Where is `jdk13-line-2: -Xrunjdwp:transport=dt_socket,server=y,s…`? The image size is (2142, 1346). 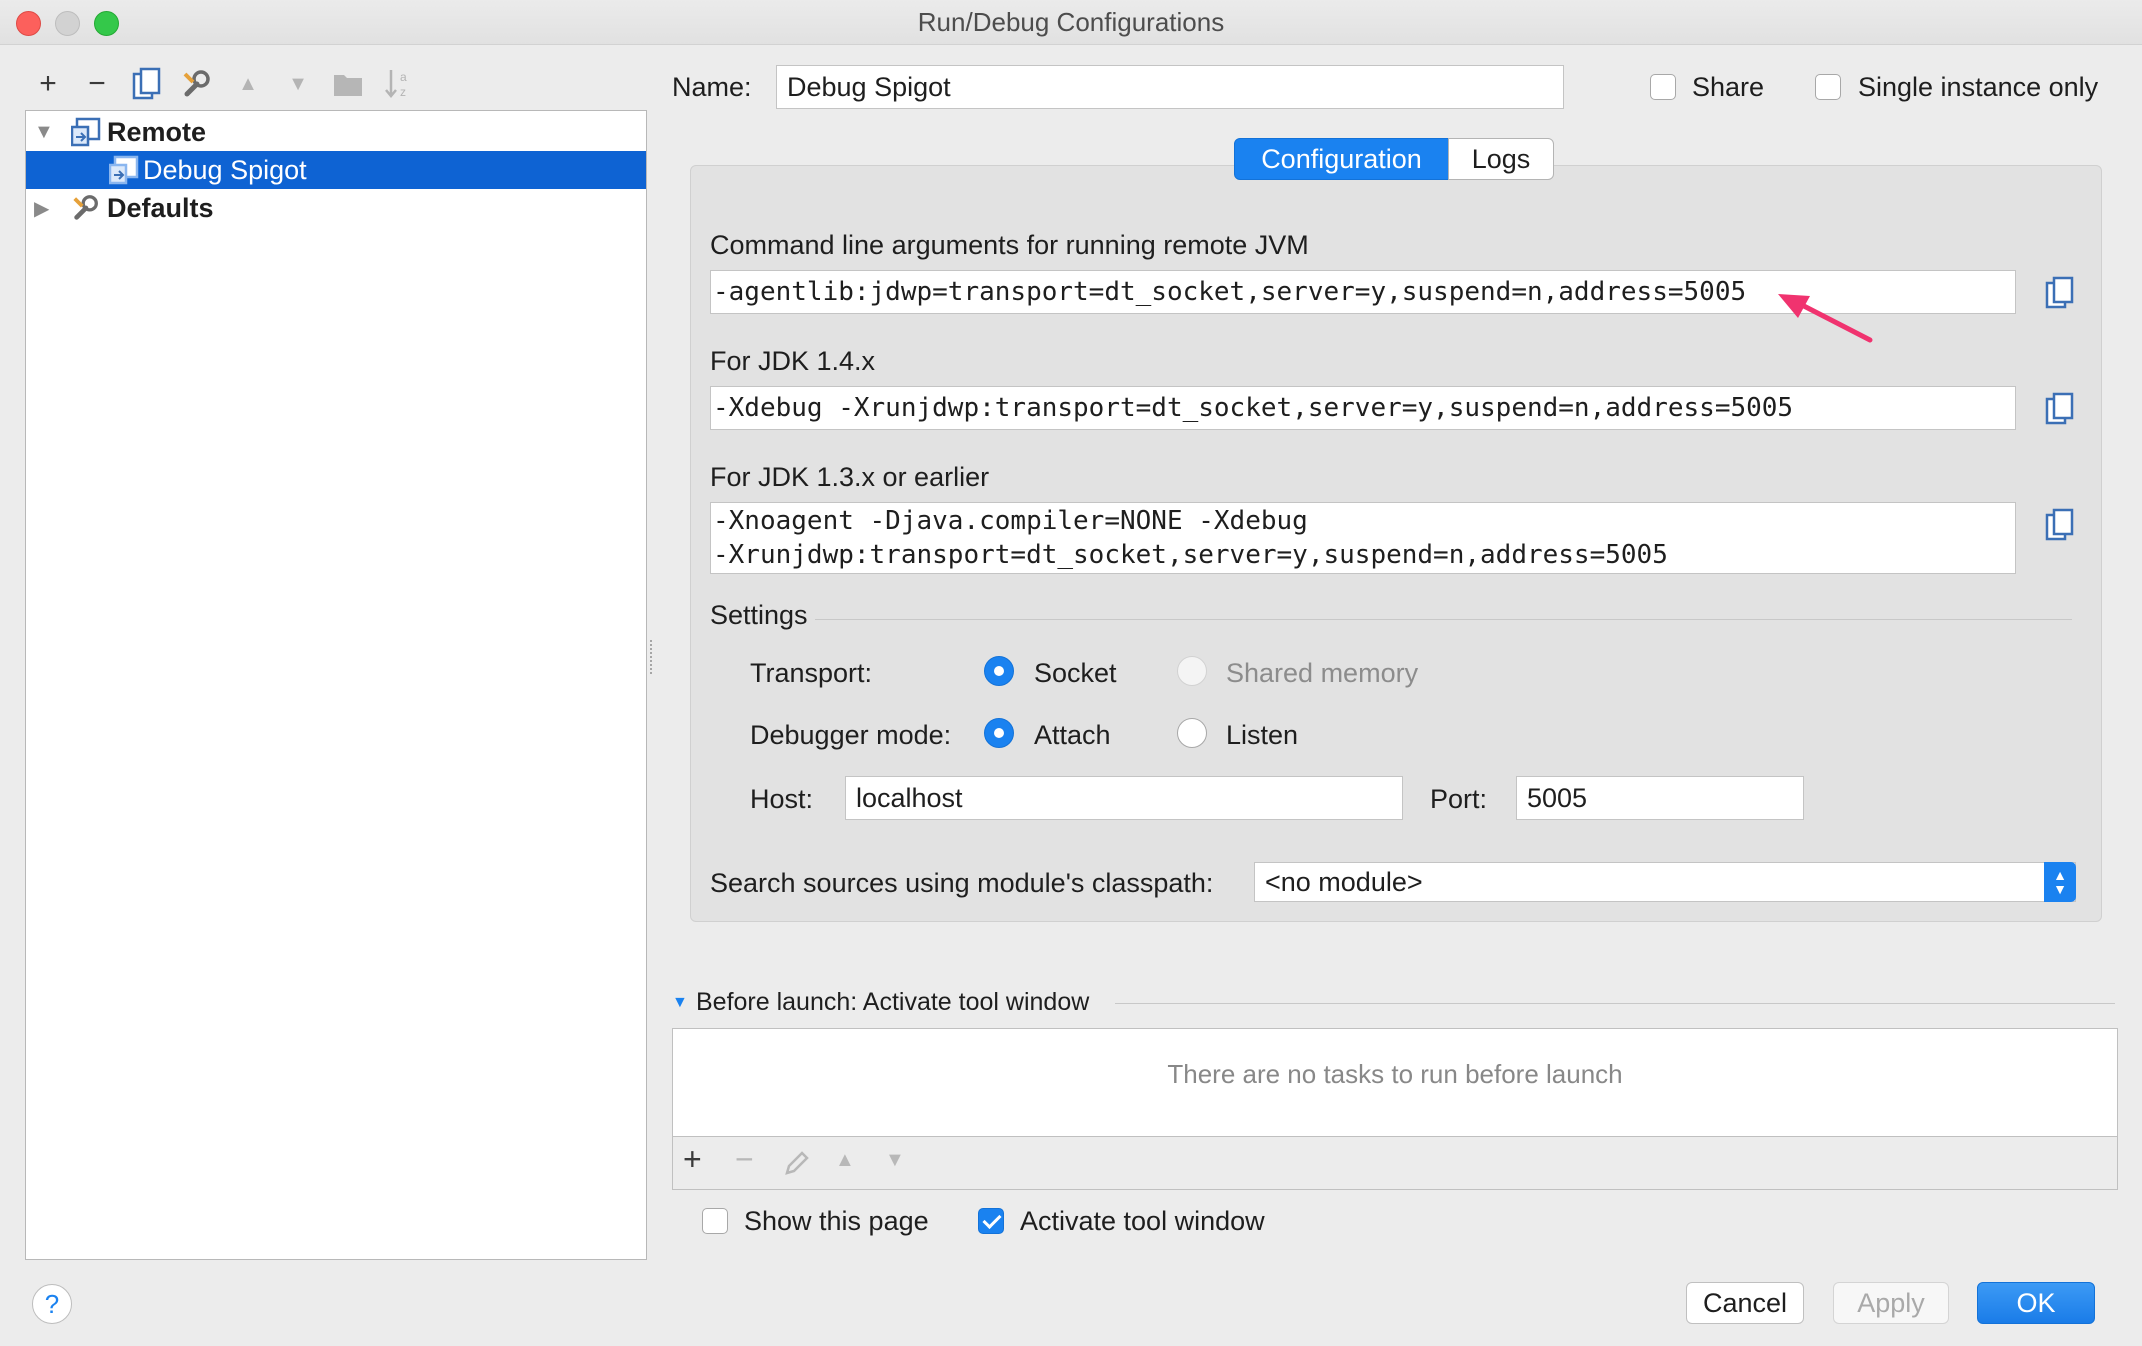
jdk13-line-2: -Xrunjdwp:transport=dt_socket,server=y,s… is located at coordinates (1190, 555).